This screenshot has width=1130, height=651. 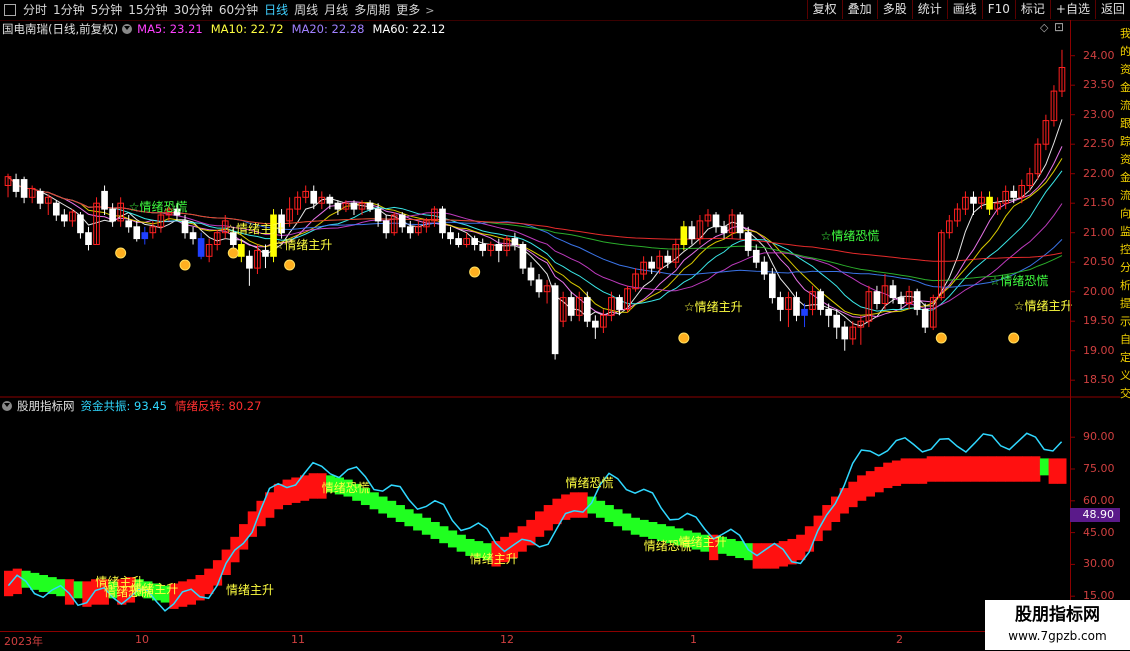 I want to click on indicator-tick-label: 75.00, so click(x=1099, y=468).